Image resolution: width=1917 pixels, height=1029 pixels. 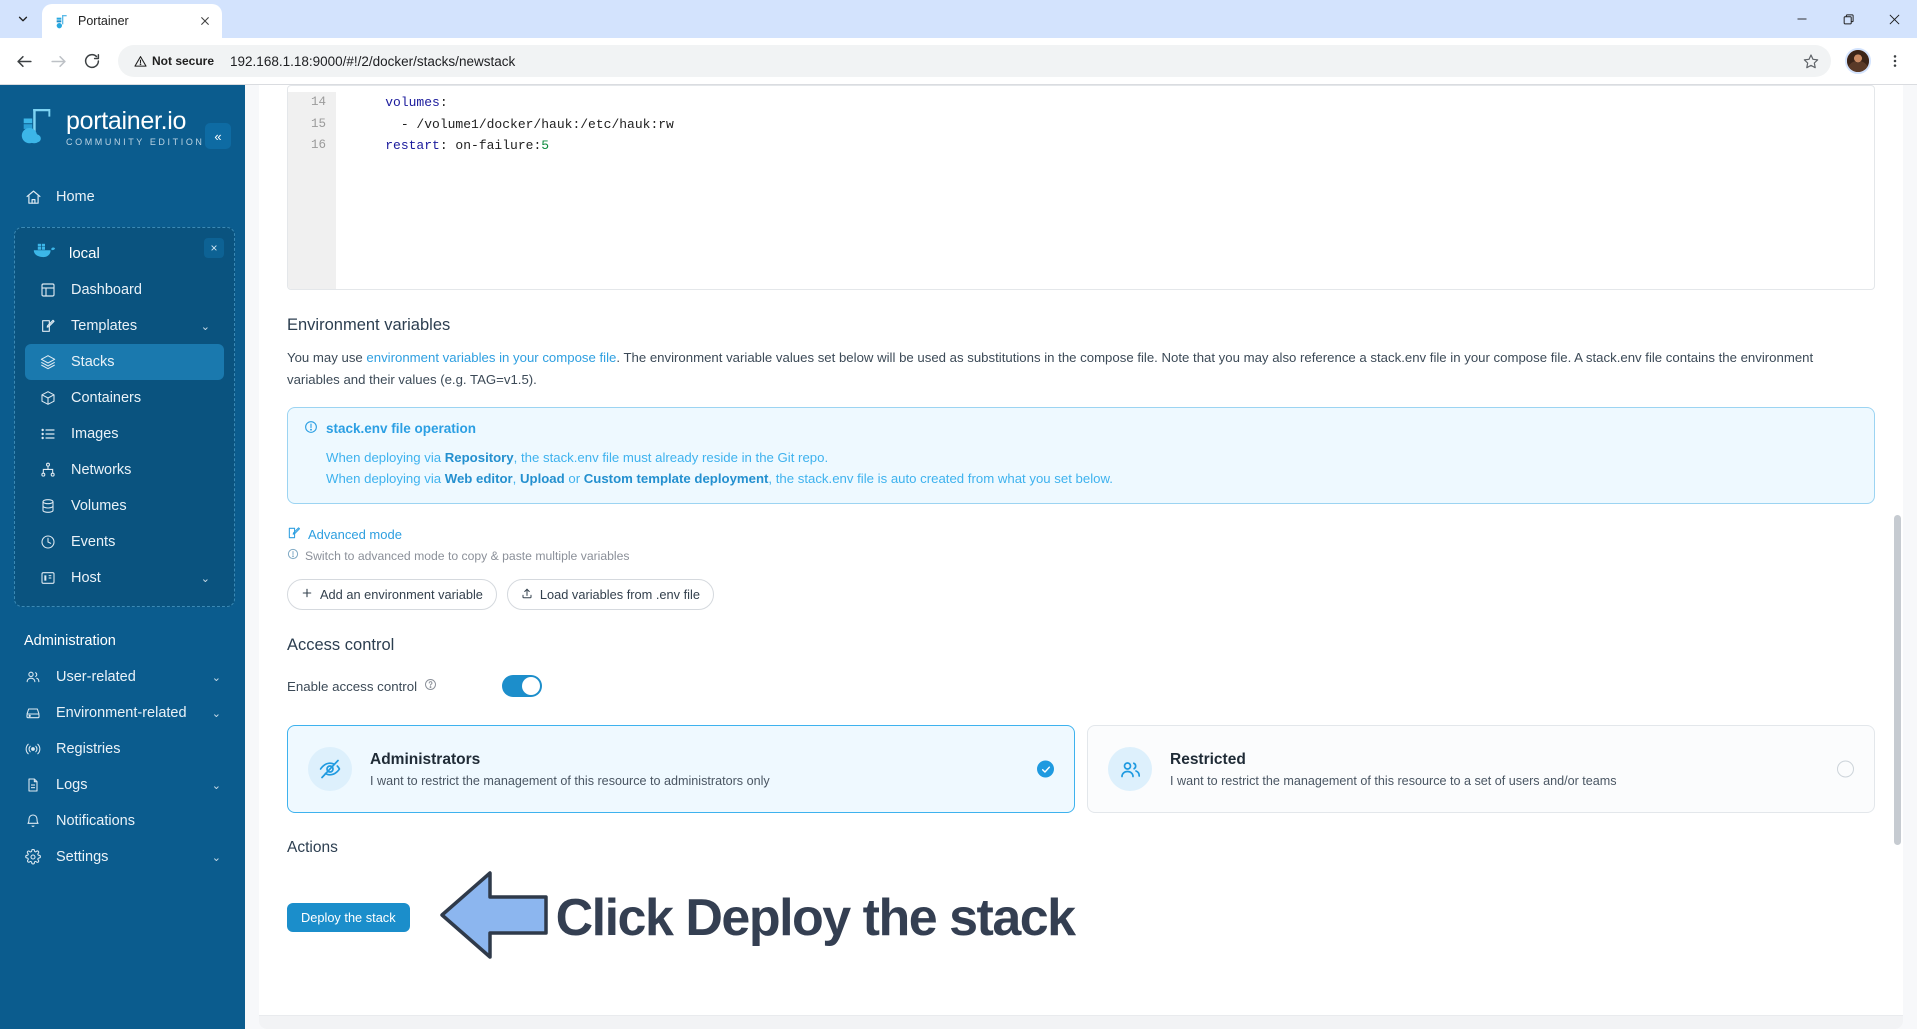 What do you see at coordinates (1894, 19) in the screenshot?
I see `window-close-icon` at bounding box center [1894, 19].